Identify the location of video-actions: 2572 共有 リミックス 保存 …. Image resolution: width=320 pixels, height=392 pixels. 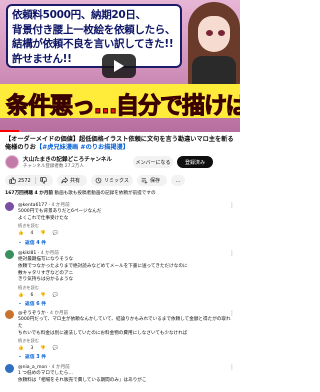
(121, 181).